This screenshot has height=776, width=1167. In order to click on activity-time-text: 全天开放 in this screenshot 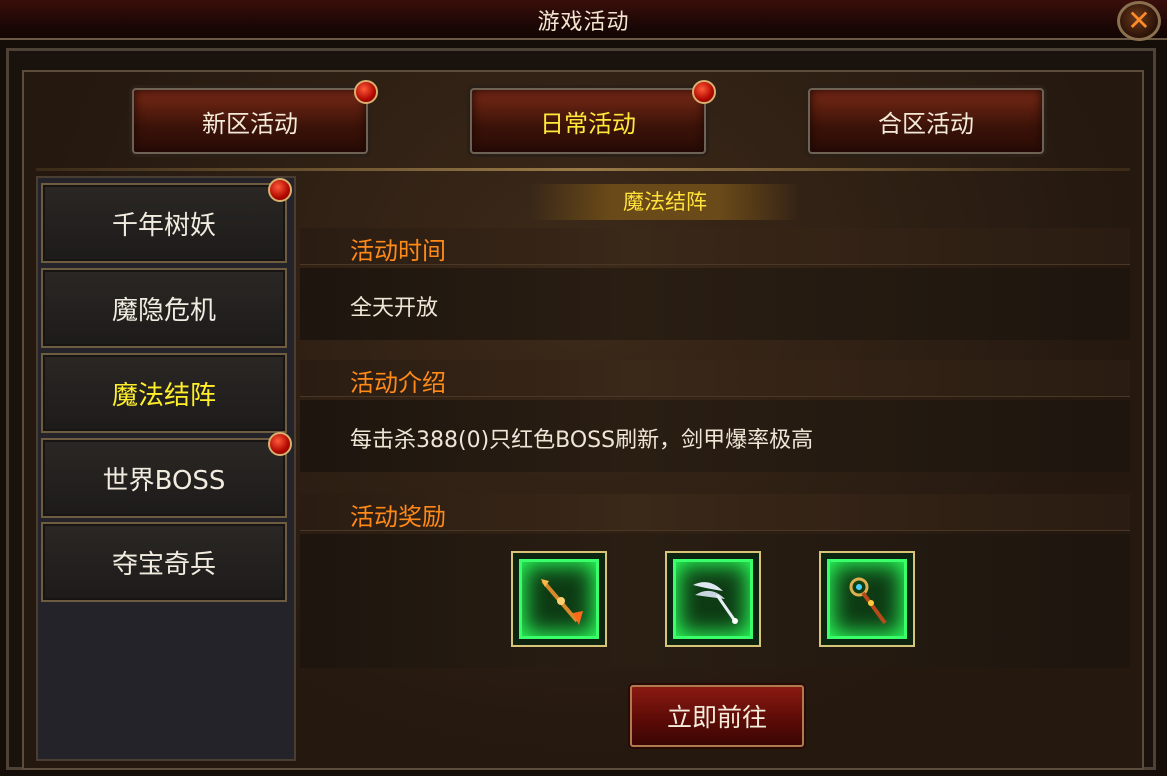, I will do `click(394, 308)`.